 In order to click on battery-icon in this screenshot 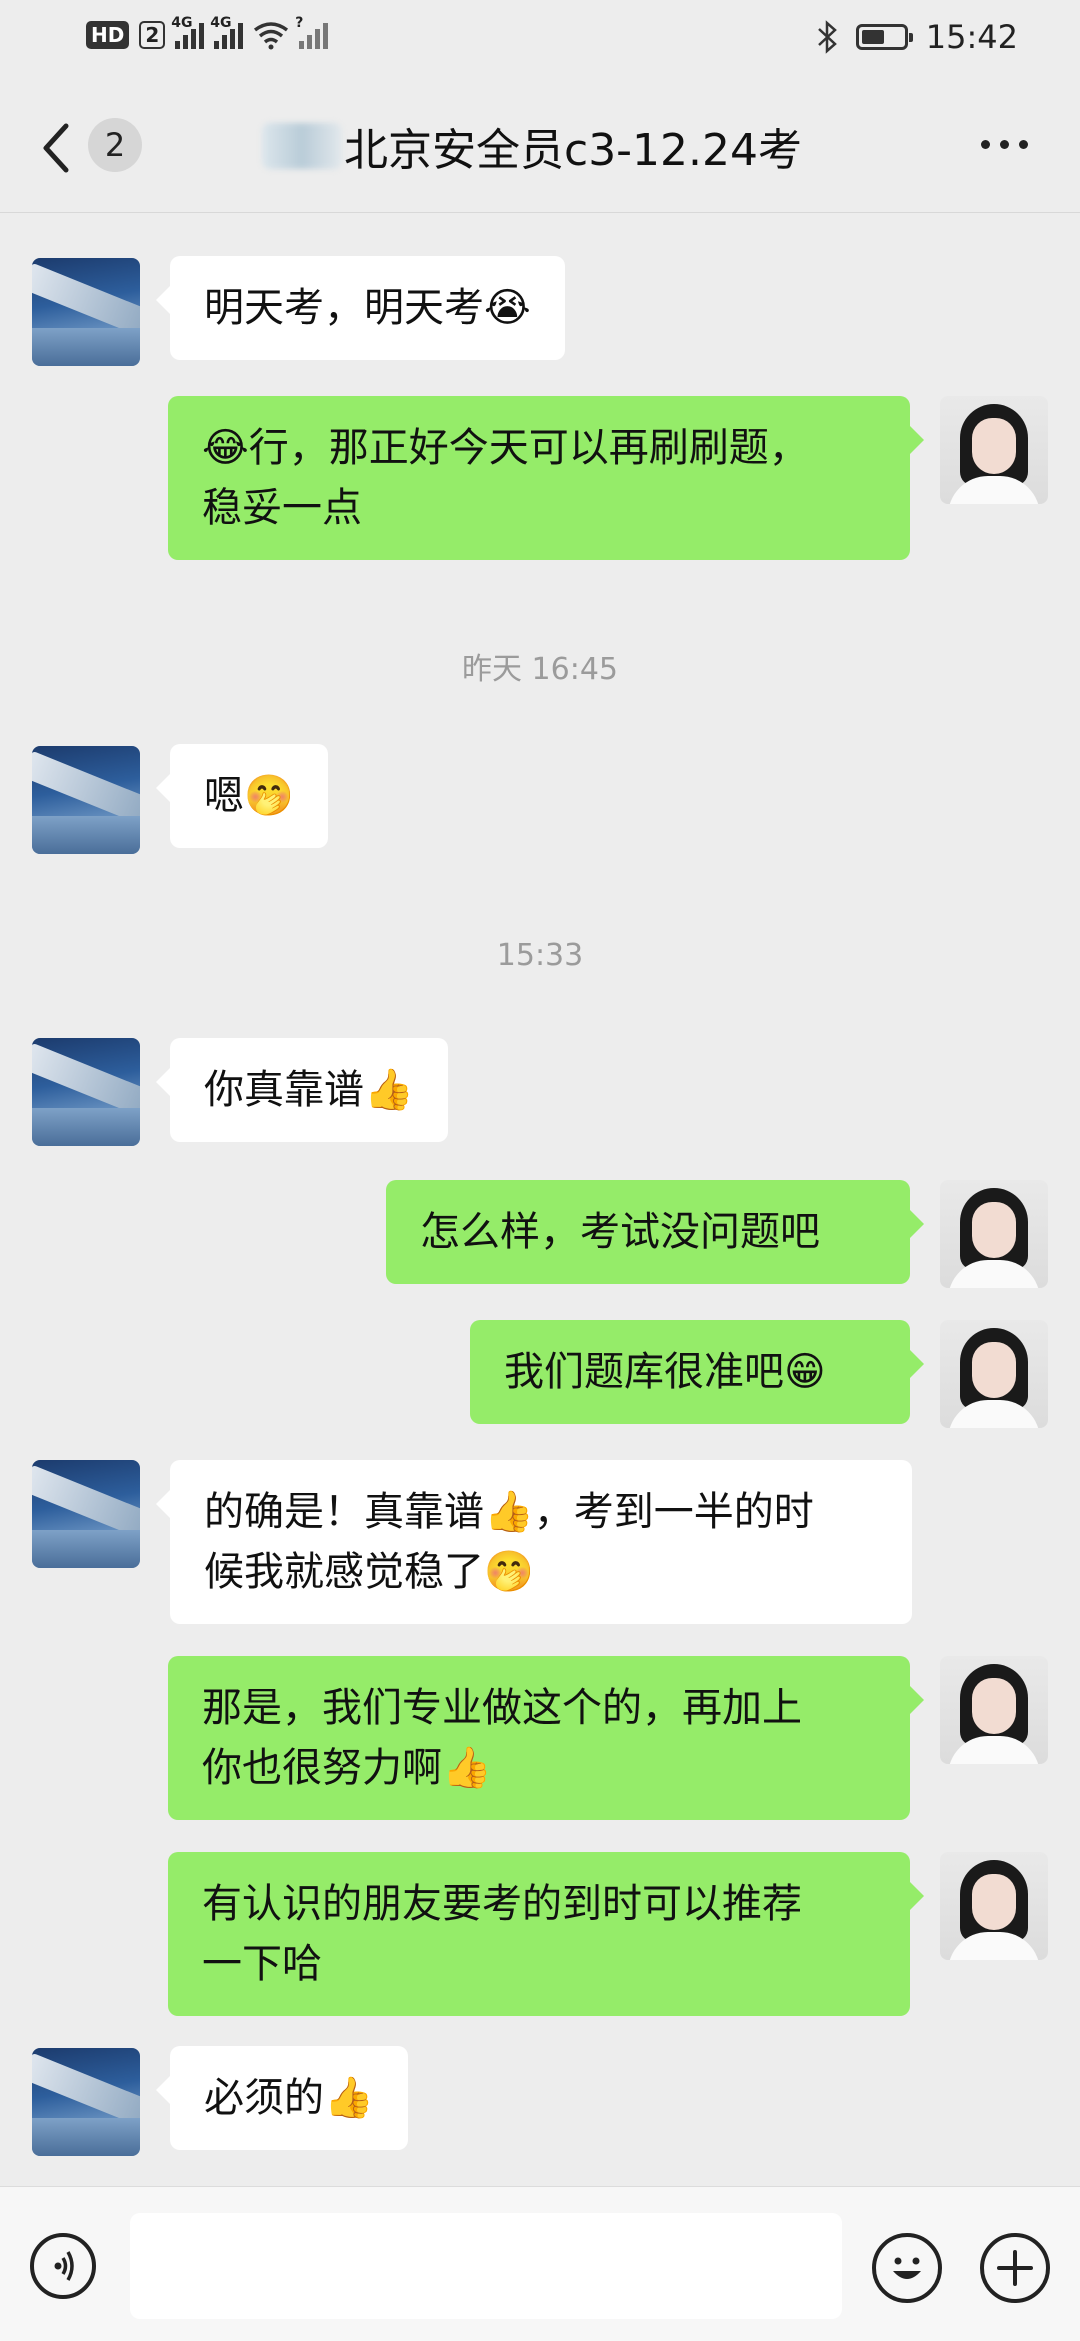, I will do `click(884, 37)`.